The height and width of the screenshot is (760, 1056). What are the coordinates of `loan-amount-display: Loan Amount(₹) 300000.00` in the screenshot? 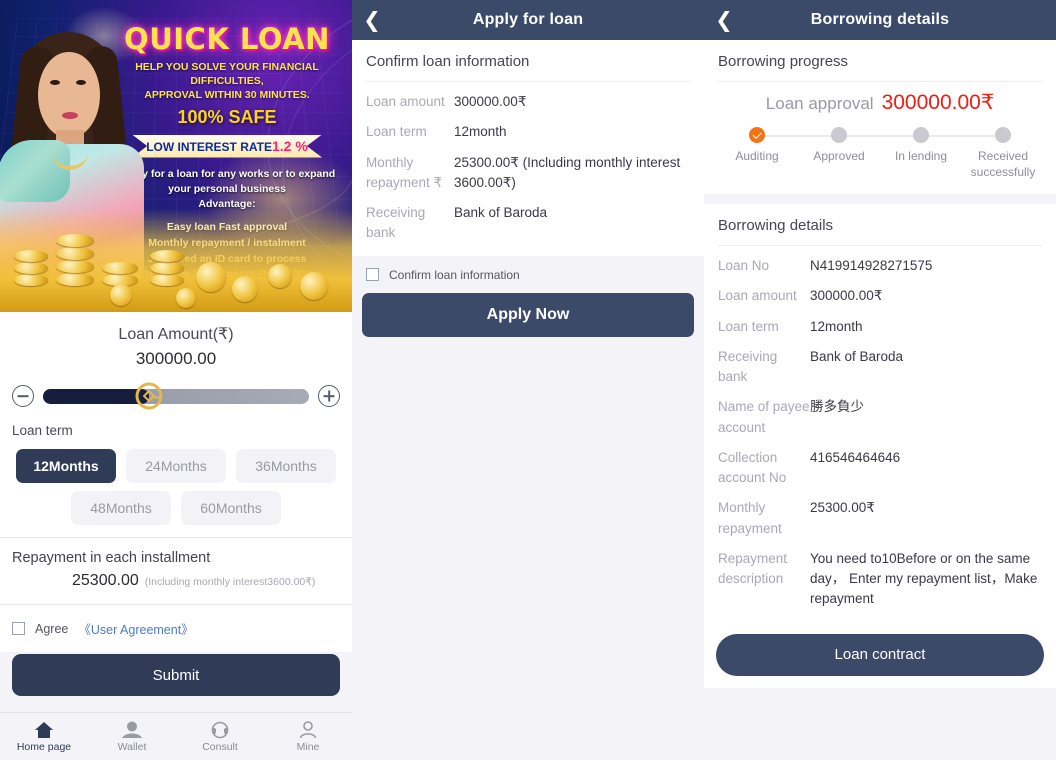 It's located at (176, 342).